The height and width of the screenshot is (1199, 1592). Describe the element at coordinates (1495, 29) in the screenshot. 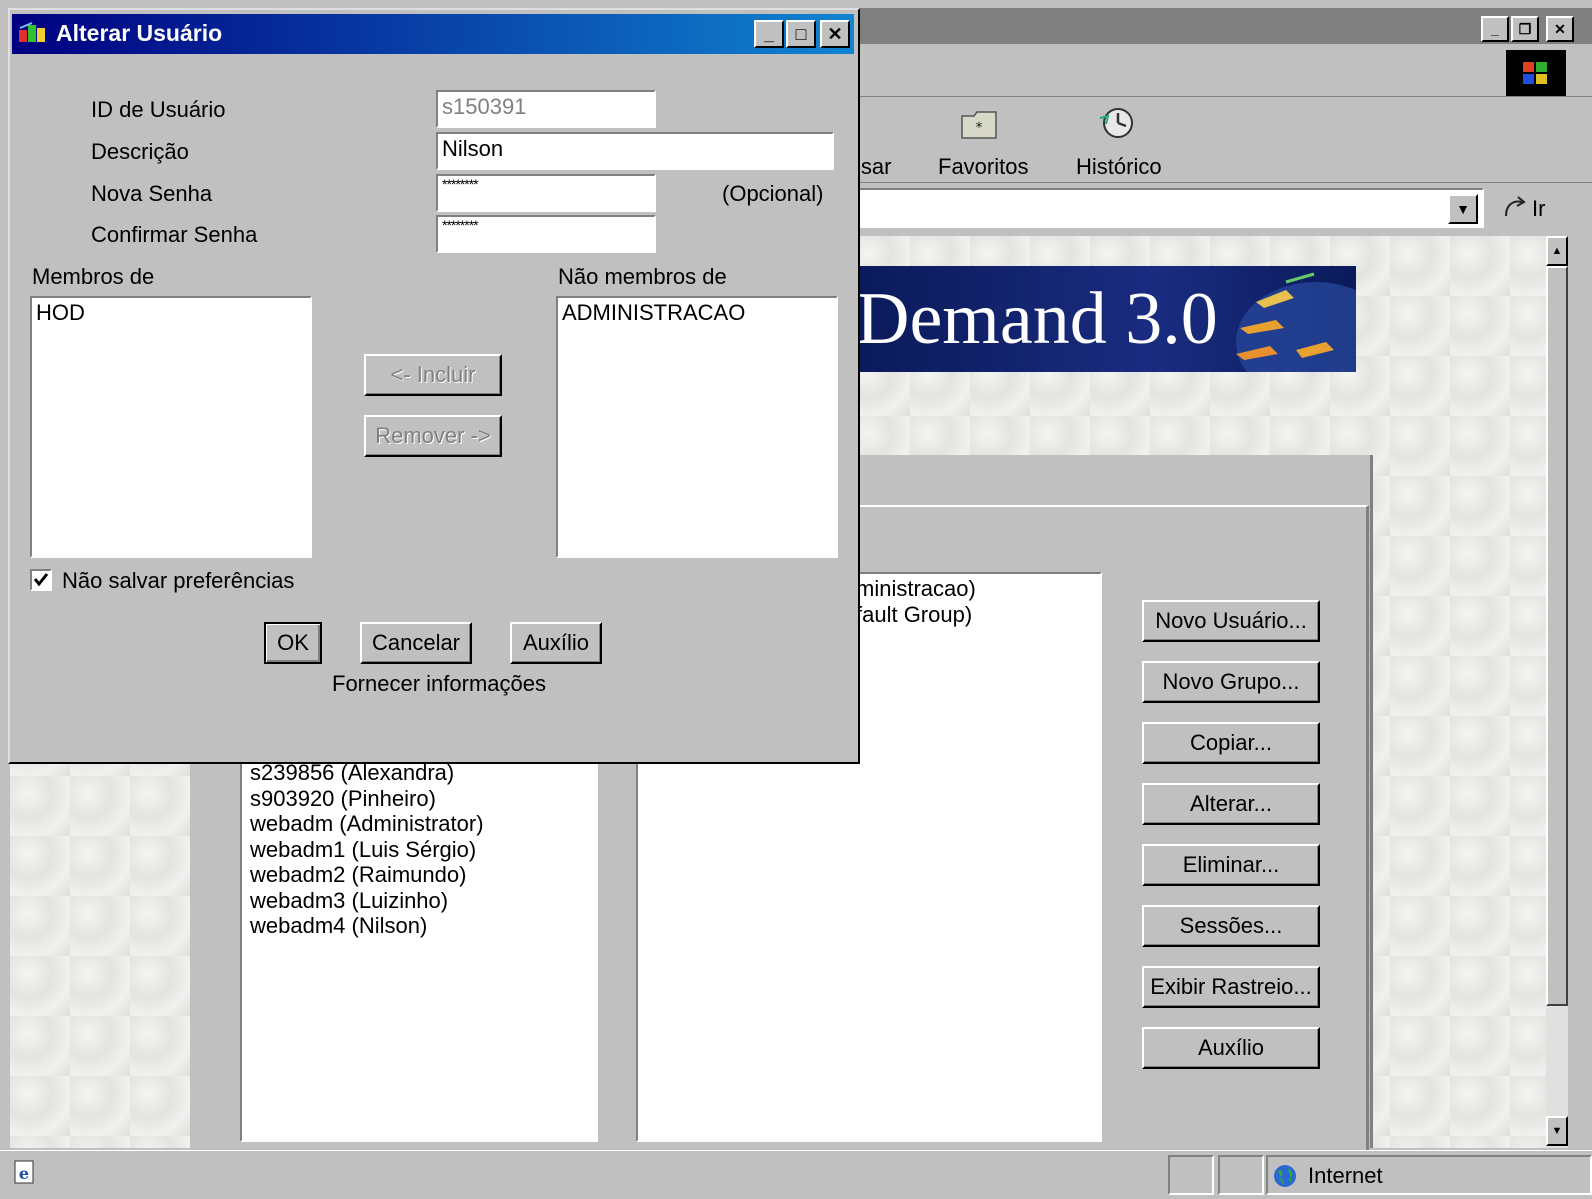

I see `minimize-icon: _` at that location.